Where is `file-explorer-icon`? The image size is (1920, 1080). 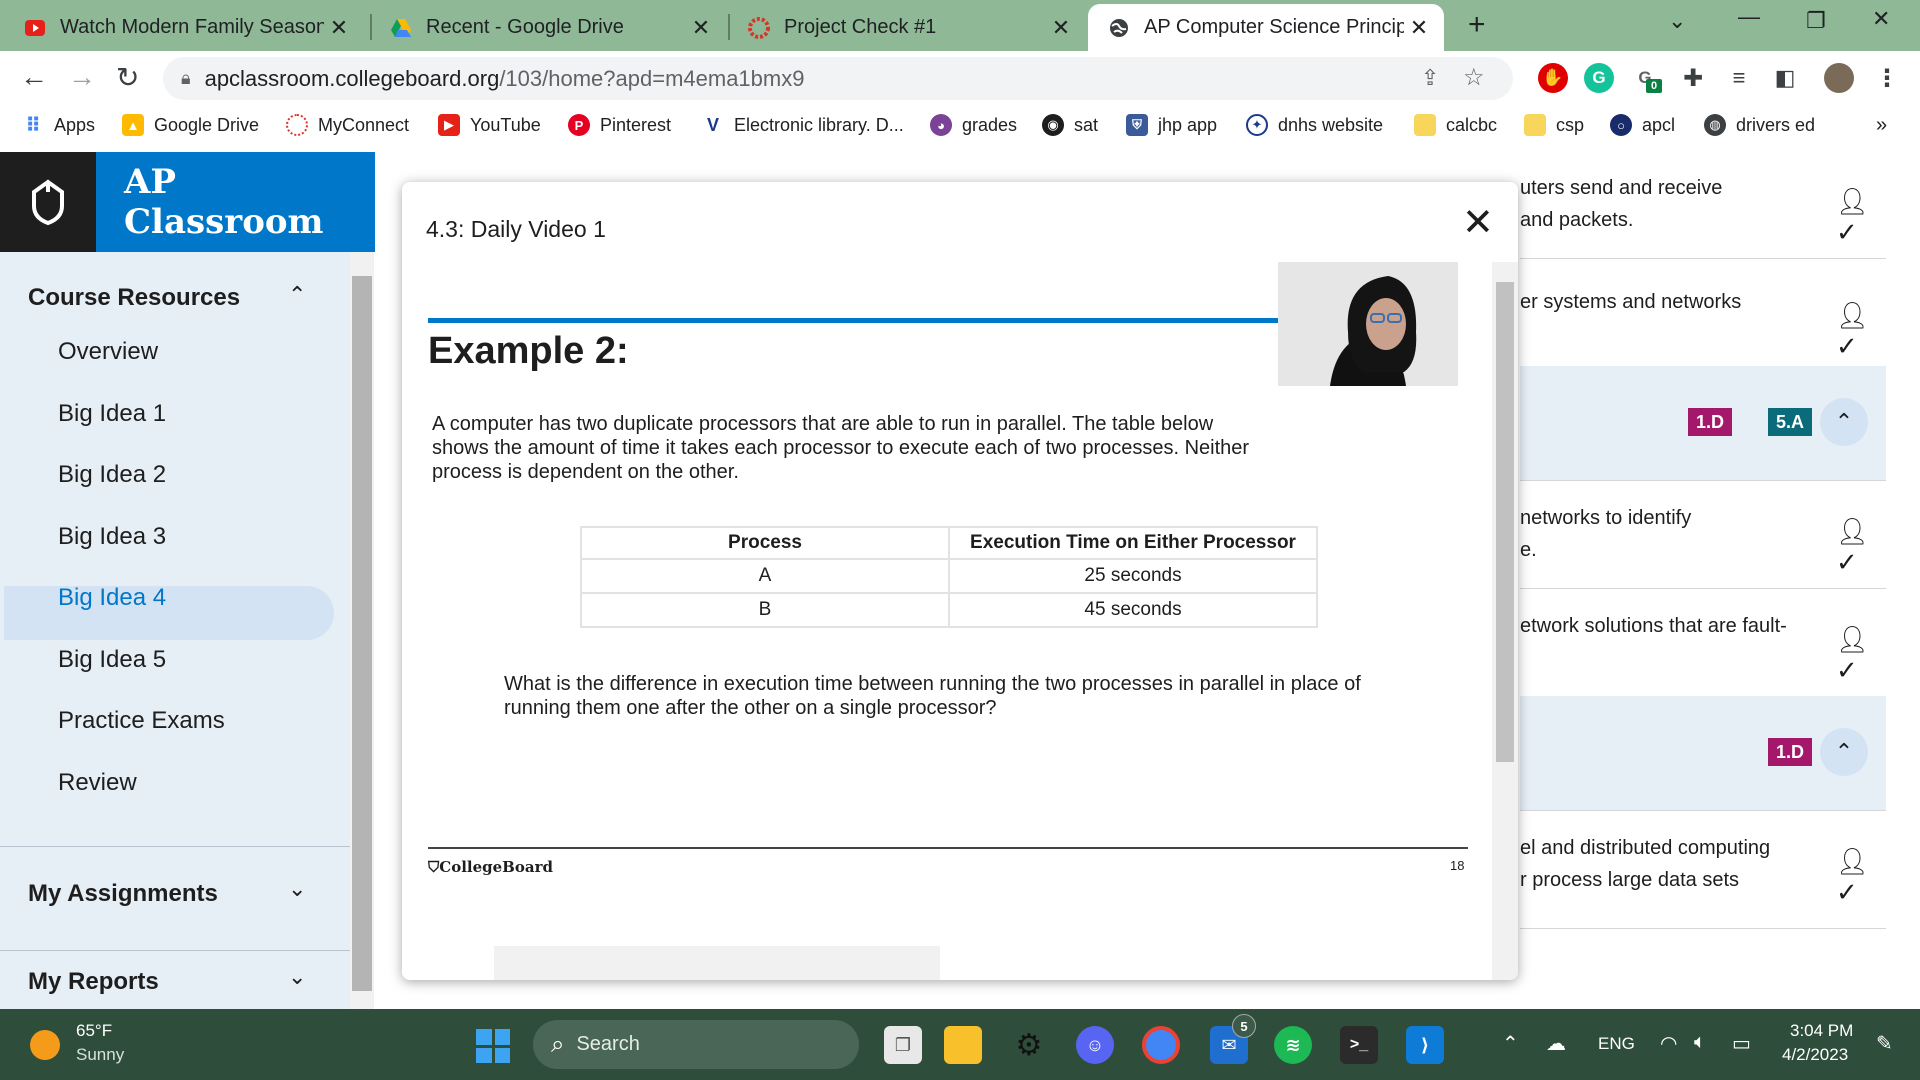
file-explorer-icon is located at coordinates (963, 1045).